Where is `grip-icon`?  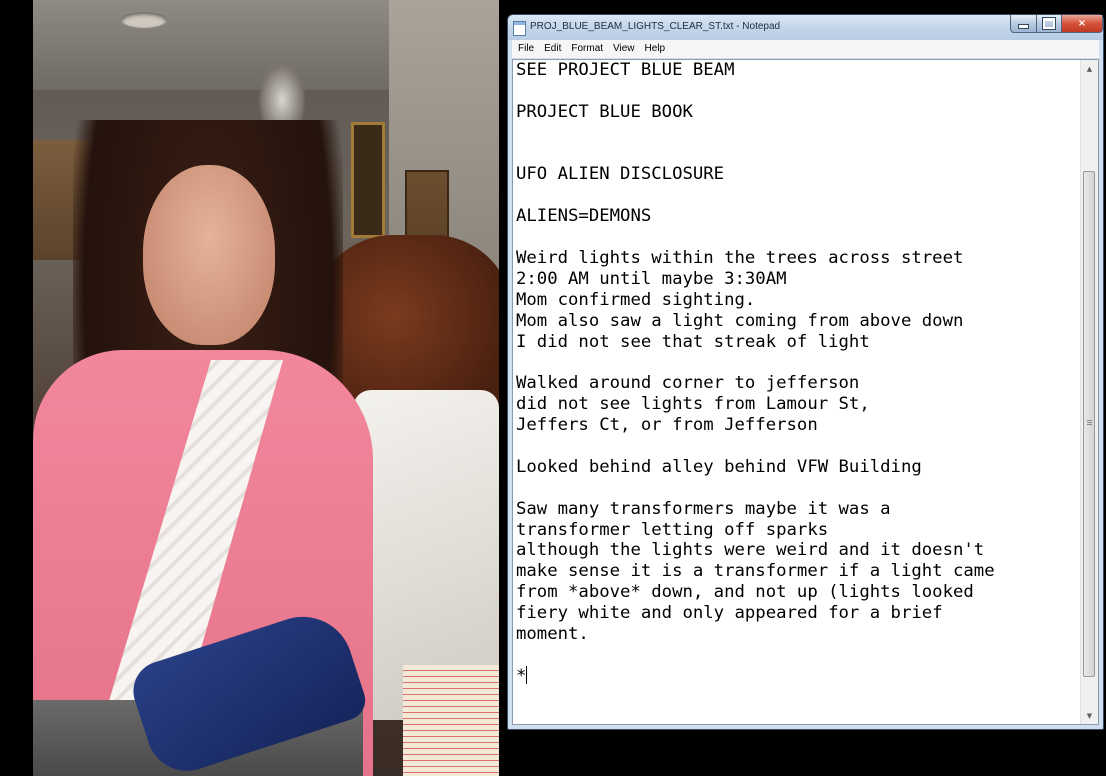
grip-icon is located at coordinates (1089, 422).